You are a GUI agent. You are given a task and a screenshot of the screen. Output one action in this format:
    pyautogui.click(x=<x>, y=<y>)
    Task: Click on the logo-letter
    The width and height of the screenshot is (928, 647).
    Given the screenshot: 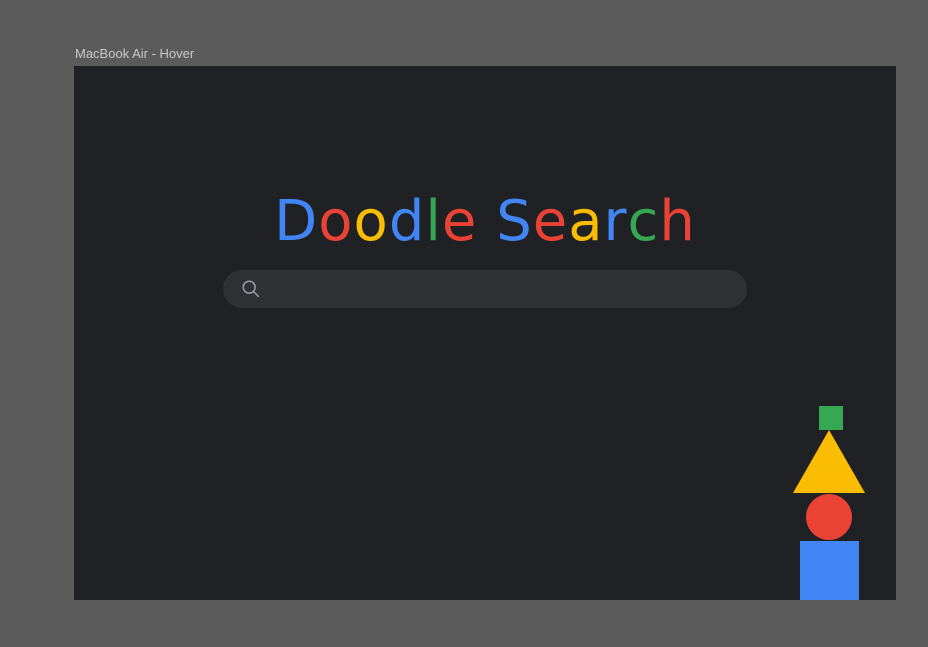 What is the action you would take?
    pyautogui.click(x=486, y=222)
    